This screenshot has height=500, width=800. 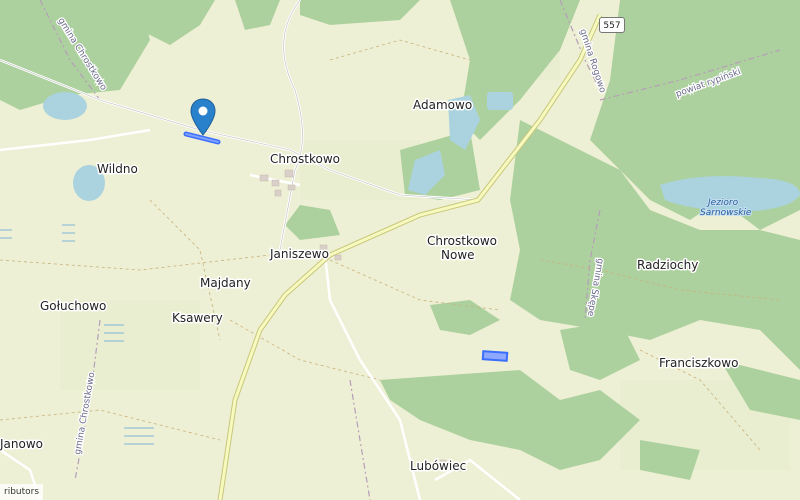 I want to click on place-label-radziochy: Radziochy, so click(x=667, y=265).